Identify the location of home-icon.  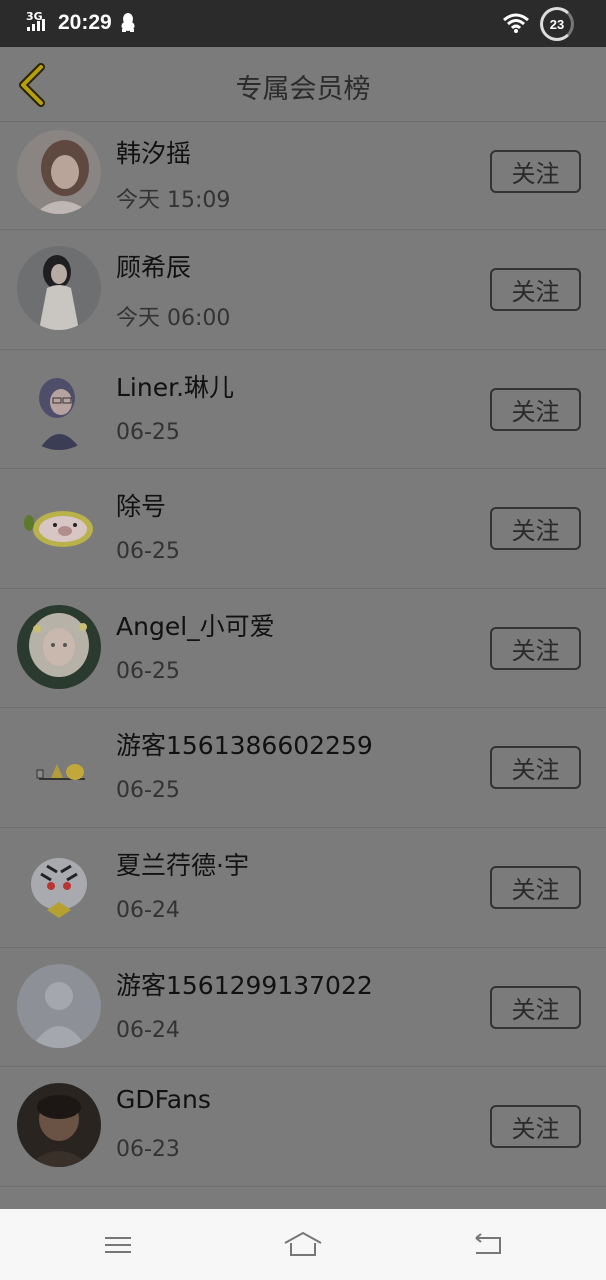
(303, 1243).